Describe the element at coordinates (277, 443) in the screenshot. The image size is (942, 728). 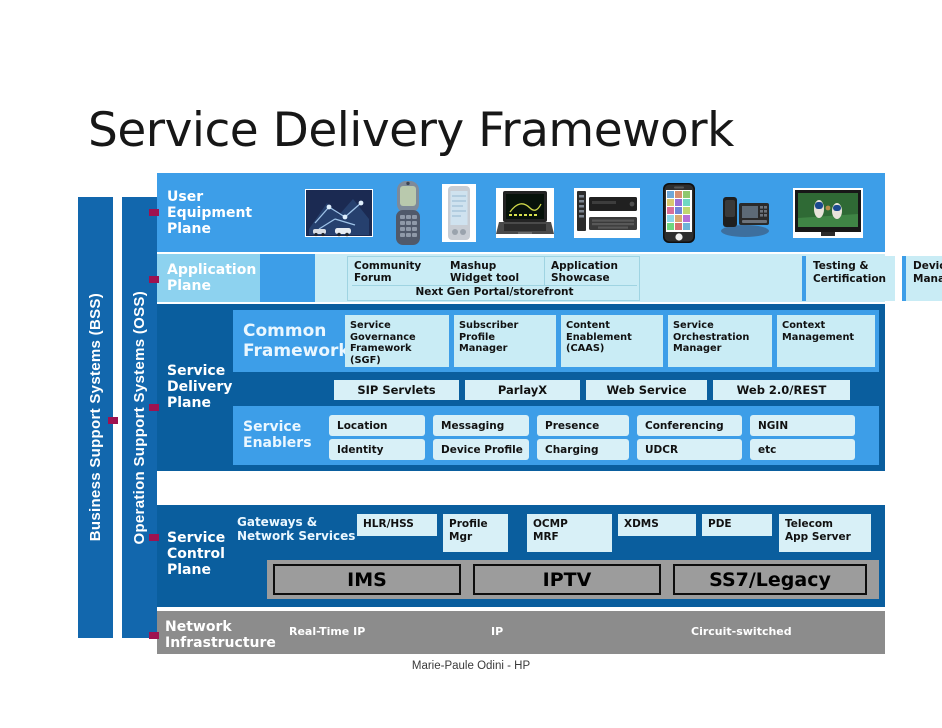
I see `se-title-line-2: Enablers` at that location.